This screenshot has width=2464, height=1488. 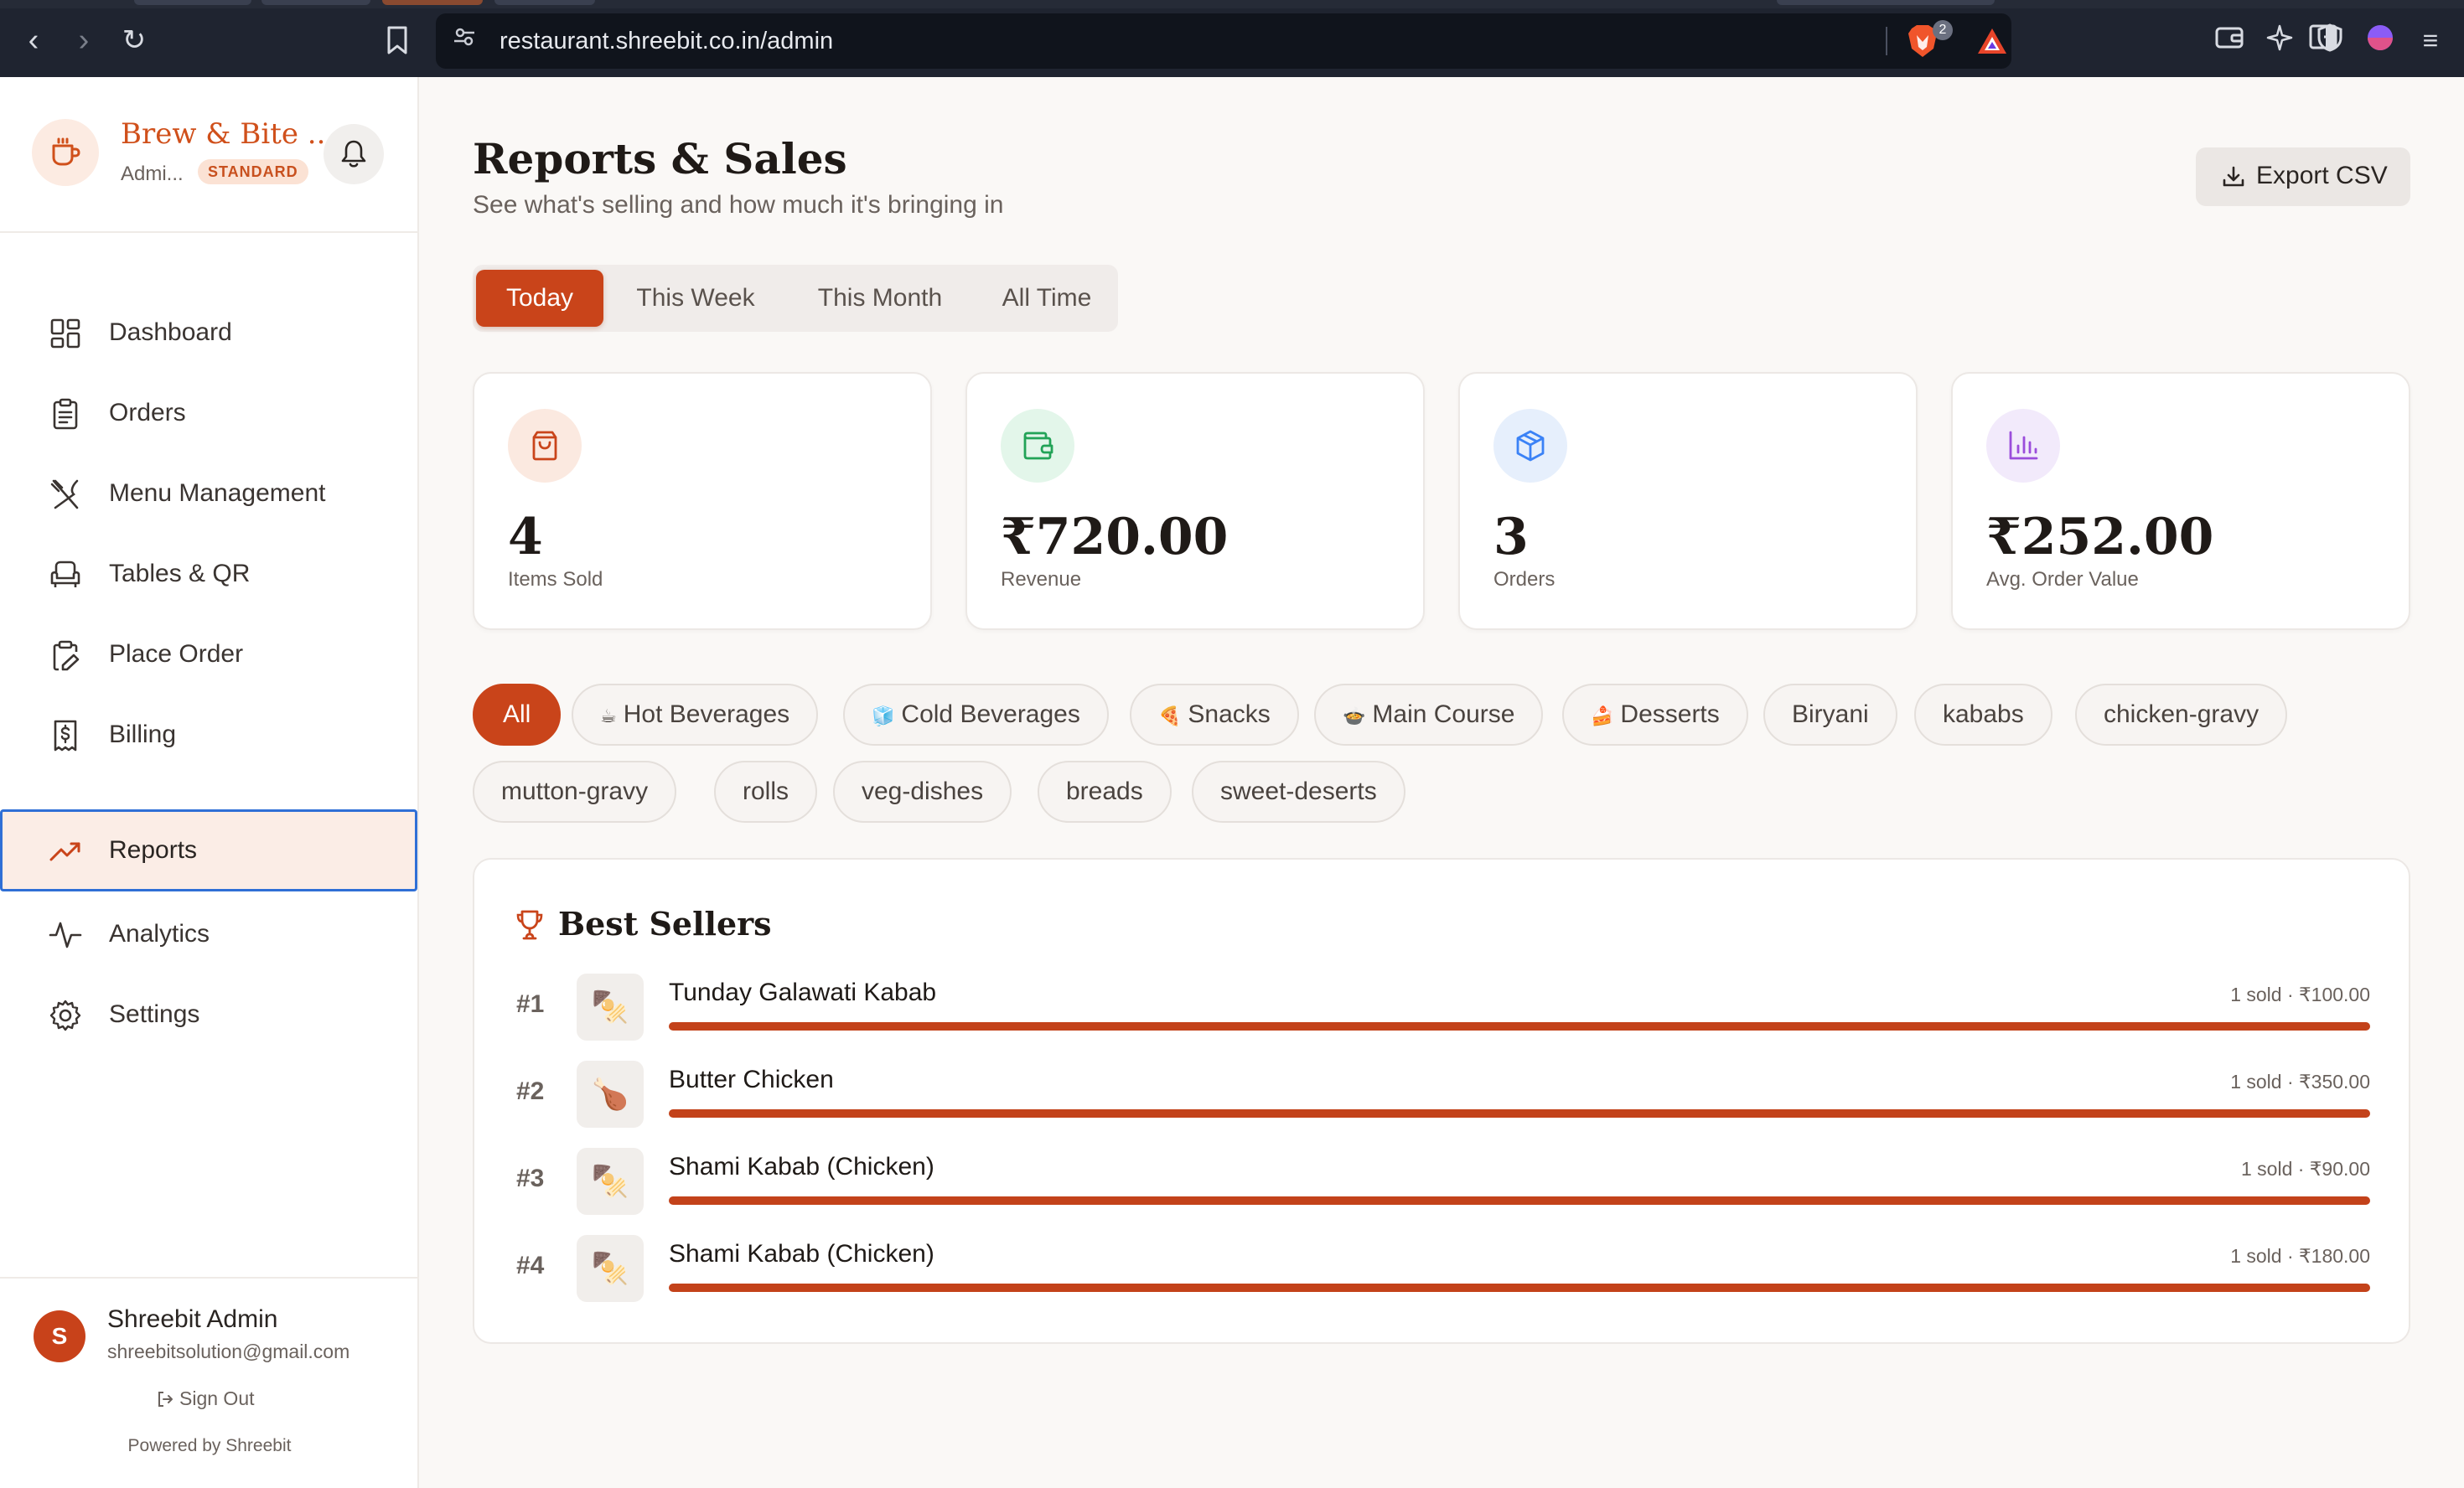 What do you see at coordinates (2300, 994) in the screenshot?
I see `item-meta: 1 sold · ₹100.00` at bounding box center [2300, 994].